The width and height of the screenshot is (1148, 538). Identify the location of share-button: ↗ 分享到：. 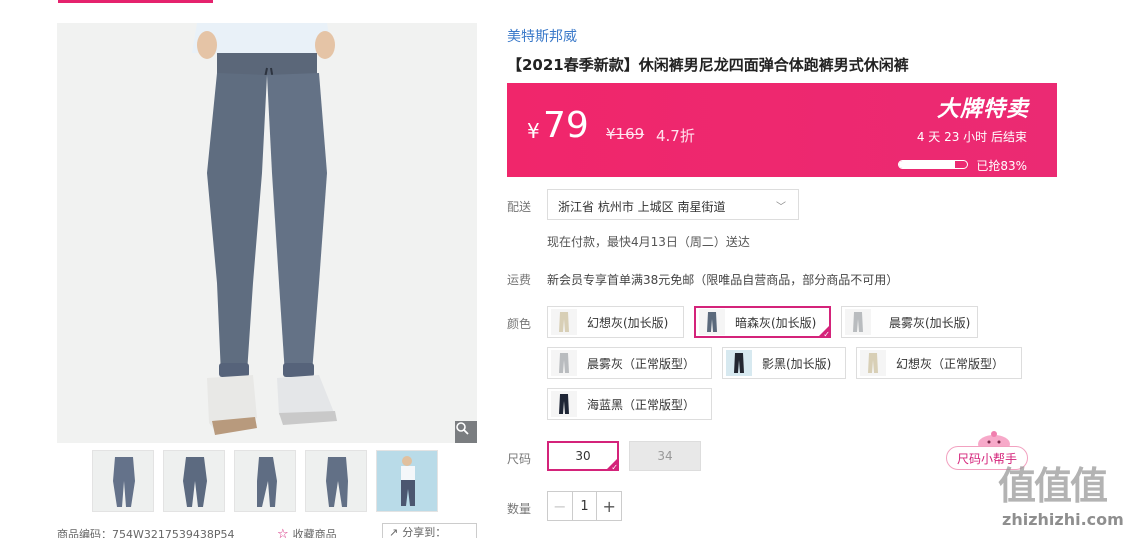
(429, 530).